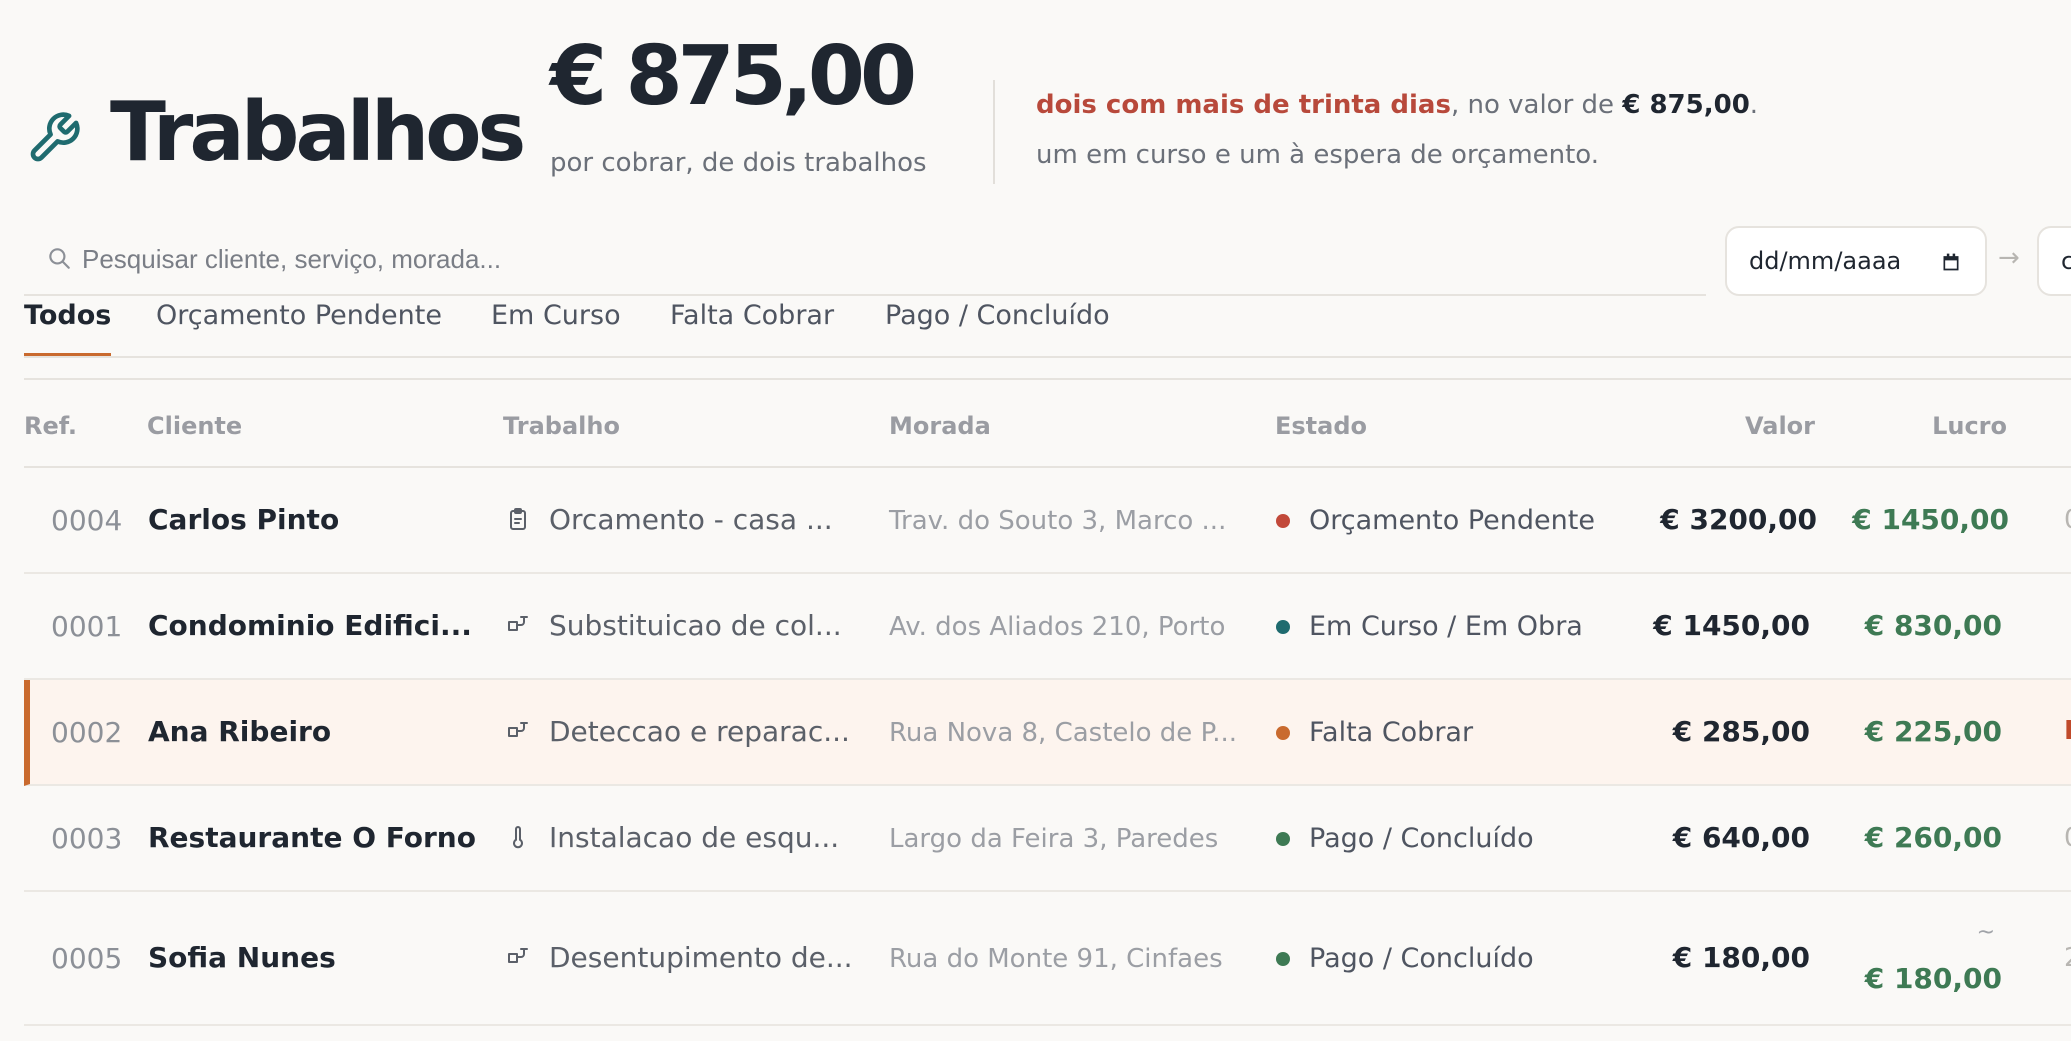 The width and height of the screenshot is (2071, 1041). Describe the element at coordinates (1933, 837) in the screenshot. I see `row-lucro: € 260,00` at that location.